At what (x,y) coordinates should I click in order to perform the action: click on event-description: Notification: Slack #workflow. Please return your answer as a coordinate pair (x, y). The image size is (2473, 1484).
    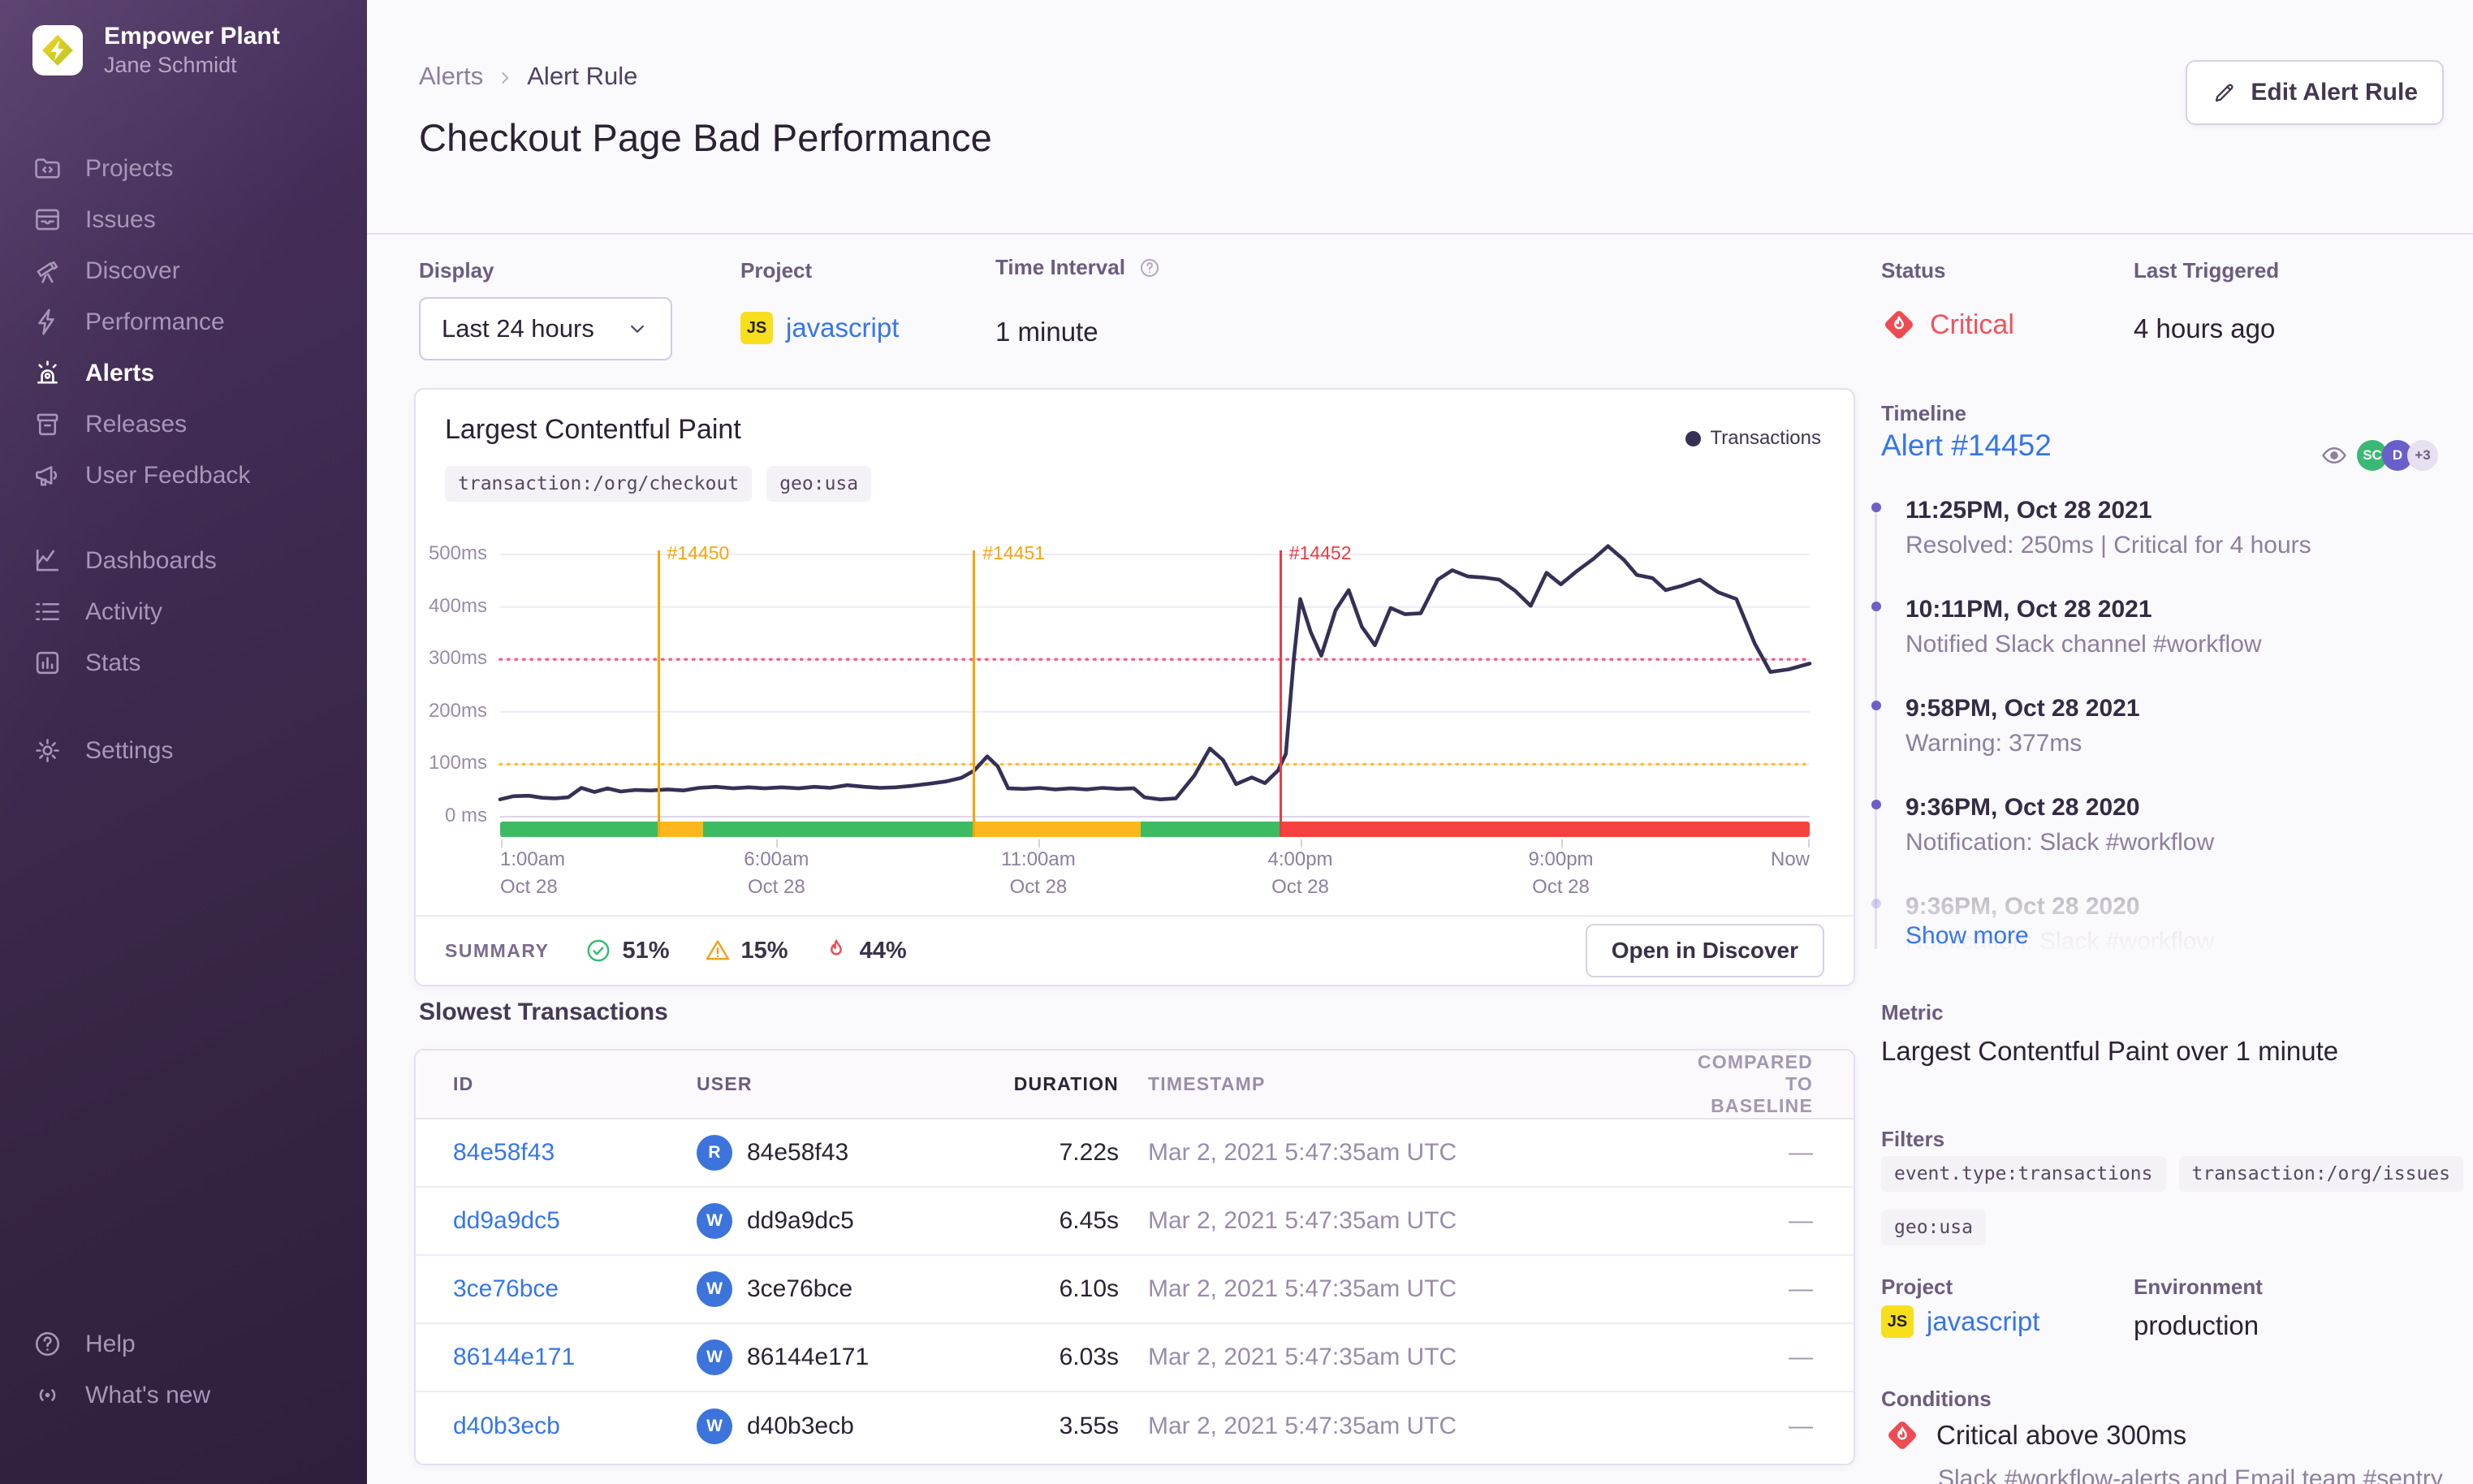
    Looking at the image, I should click on (2060, 842).